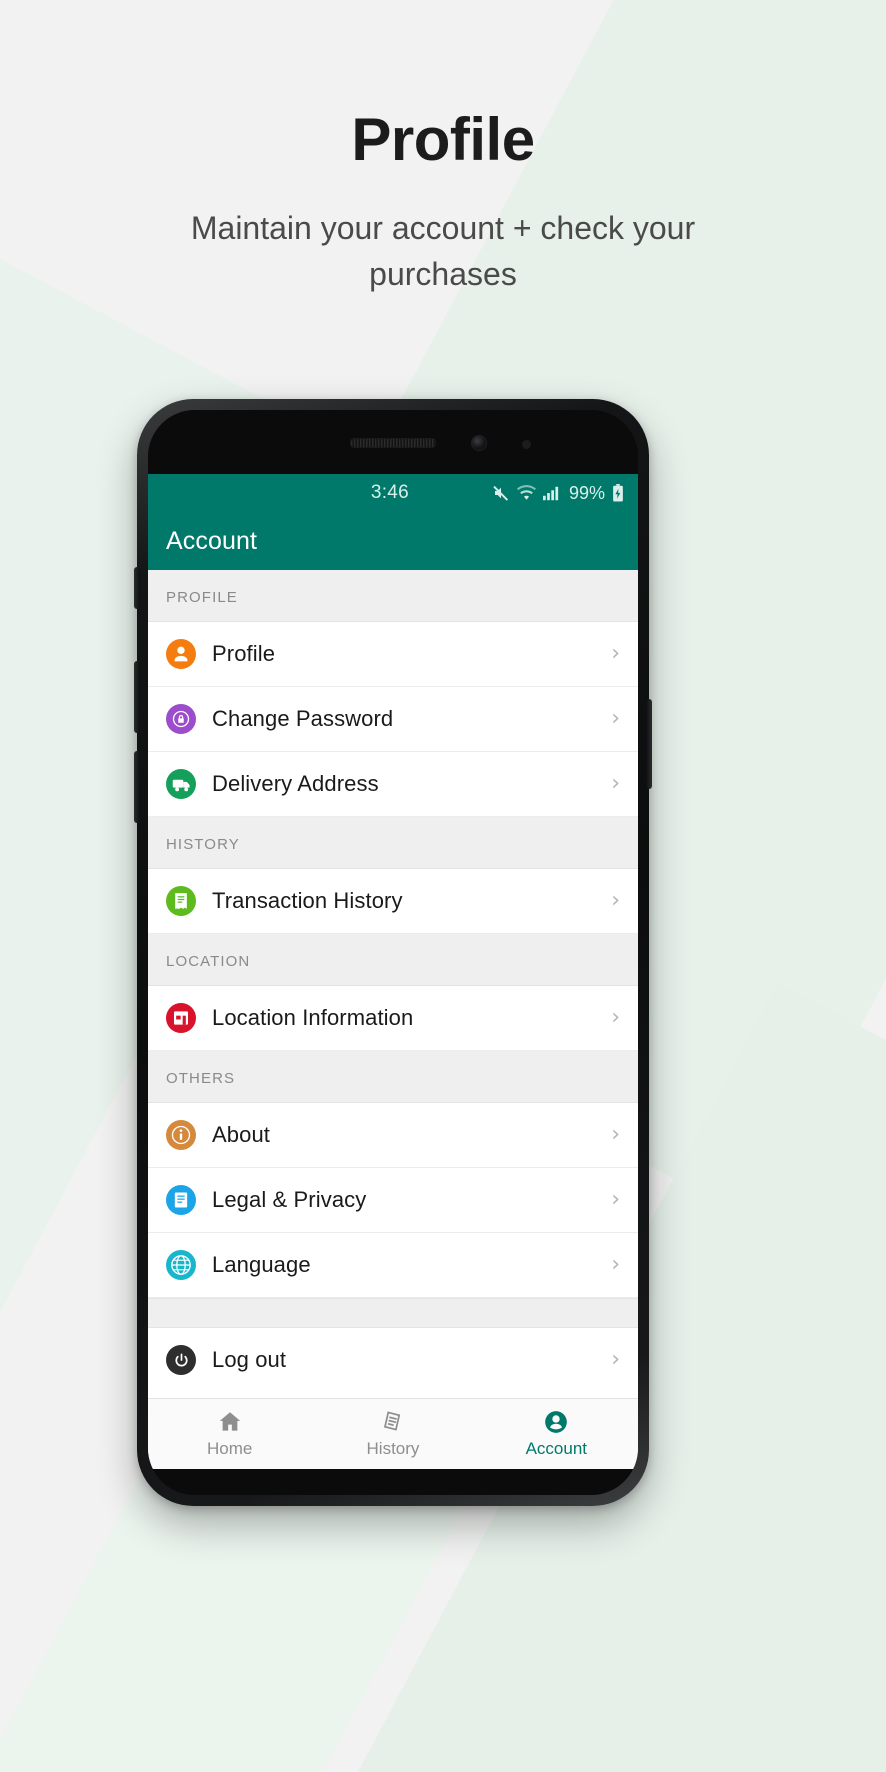 This screenshot has width=886, height=1772. What do you see at coordinates (393, 960) in the screenshot?
I see `section-header-location: LOCATION` at bounding box center [393, 960].